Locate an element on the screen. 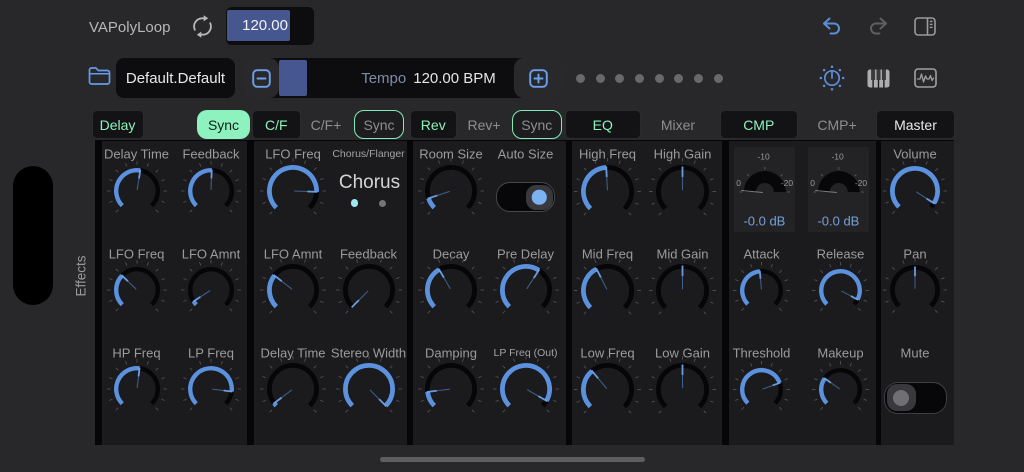  tab-cmp-10: CMP is located at coordinates (759, 124).